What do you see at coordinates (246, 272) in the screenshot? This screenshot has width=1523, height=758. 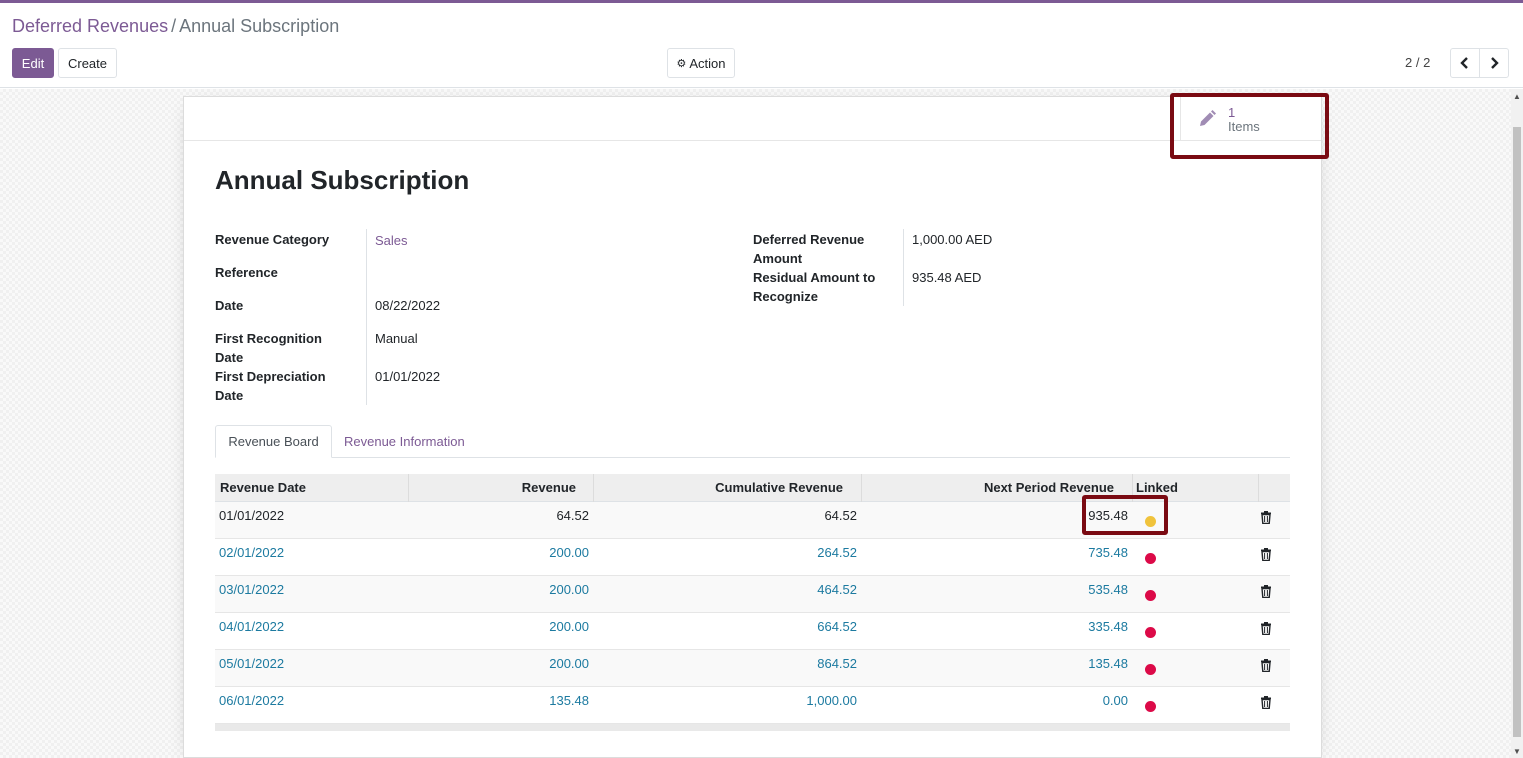 I see `reference-label: Reference` at bounding box center [246, 272].